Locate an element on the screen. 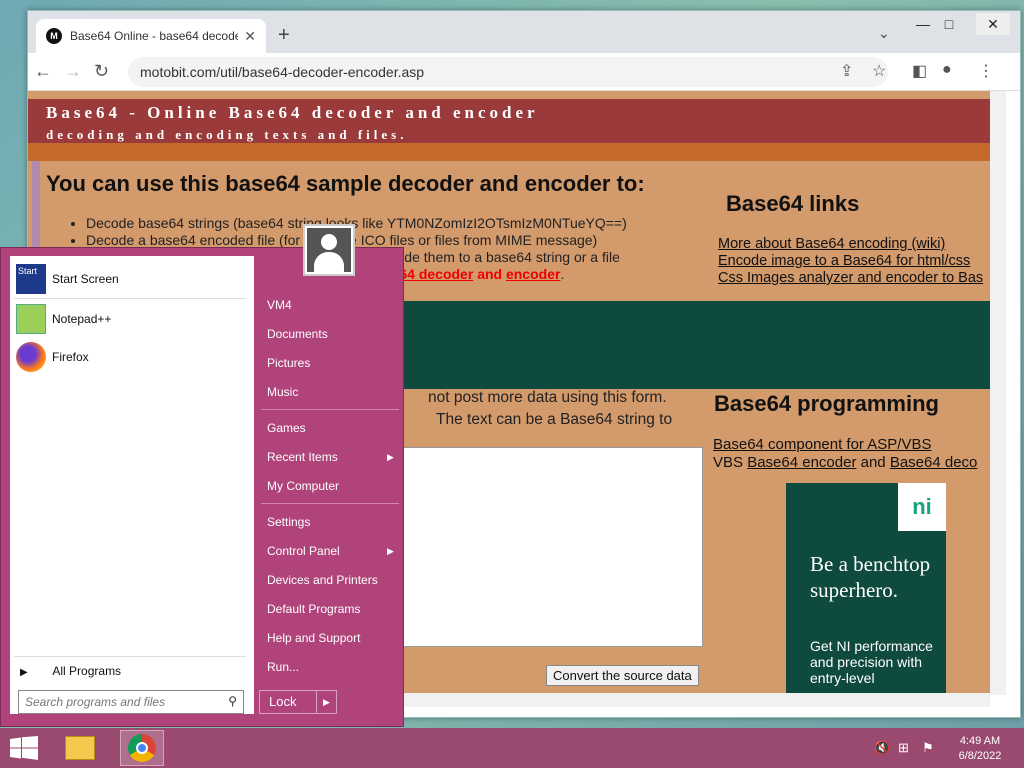  link-css-analyzer: Css Images analyzer and encoder to Bas is located at coordinates (850, 278).